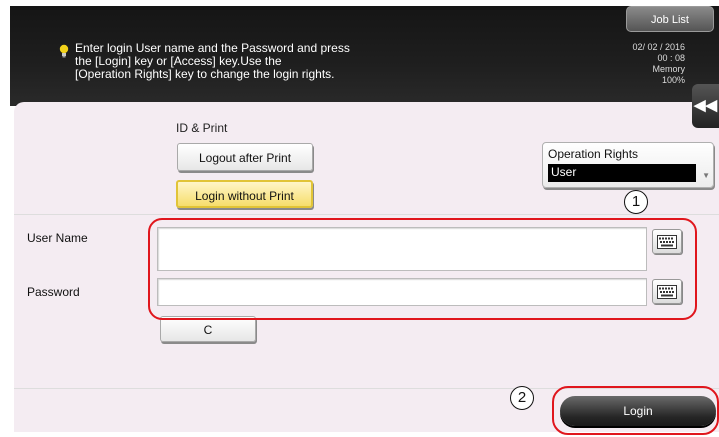  Describe the element at coordinates (53, 292) in the screenshot. I see `password-label: Password` at that location.